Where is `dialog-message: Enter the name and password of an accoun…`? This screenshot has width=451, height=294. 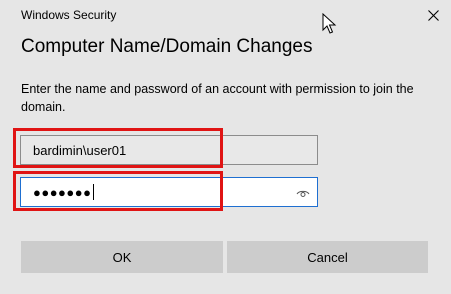 dialog-message: Enter the name and password of an accoun… is located at coordinates (217, 98).